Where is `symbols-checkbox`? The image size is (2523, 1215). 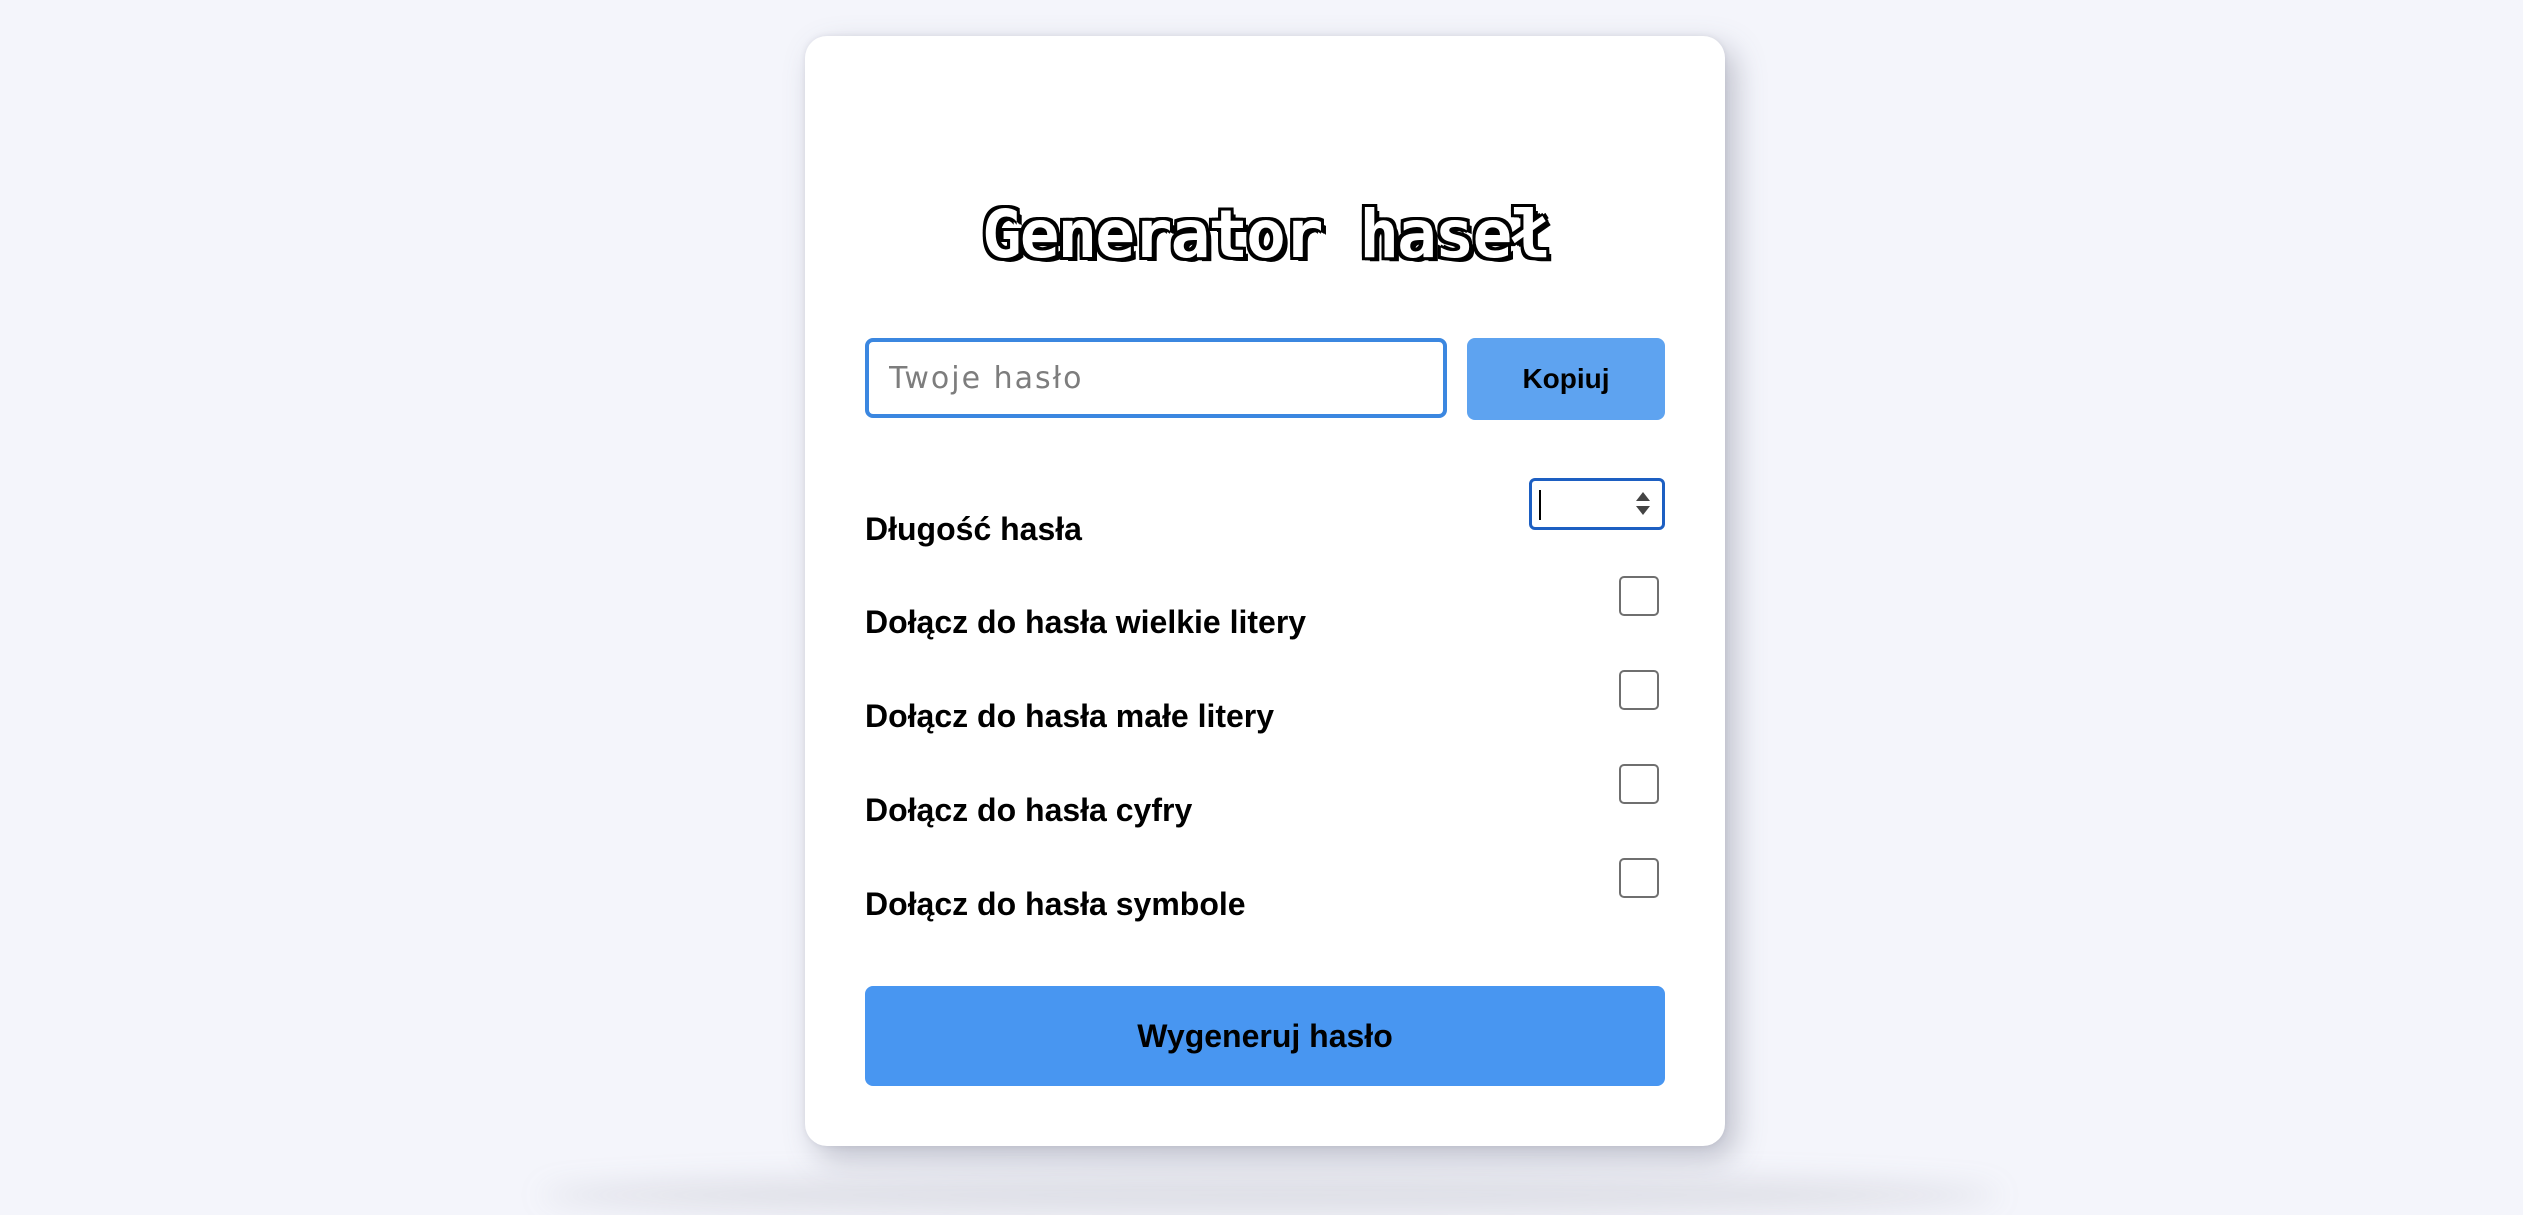
symbols-checkbox is located at coordinates (1639, 878).